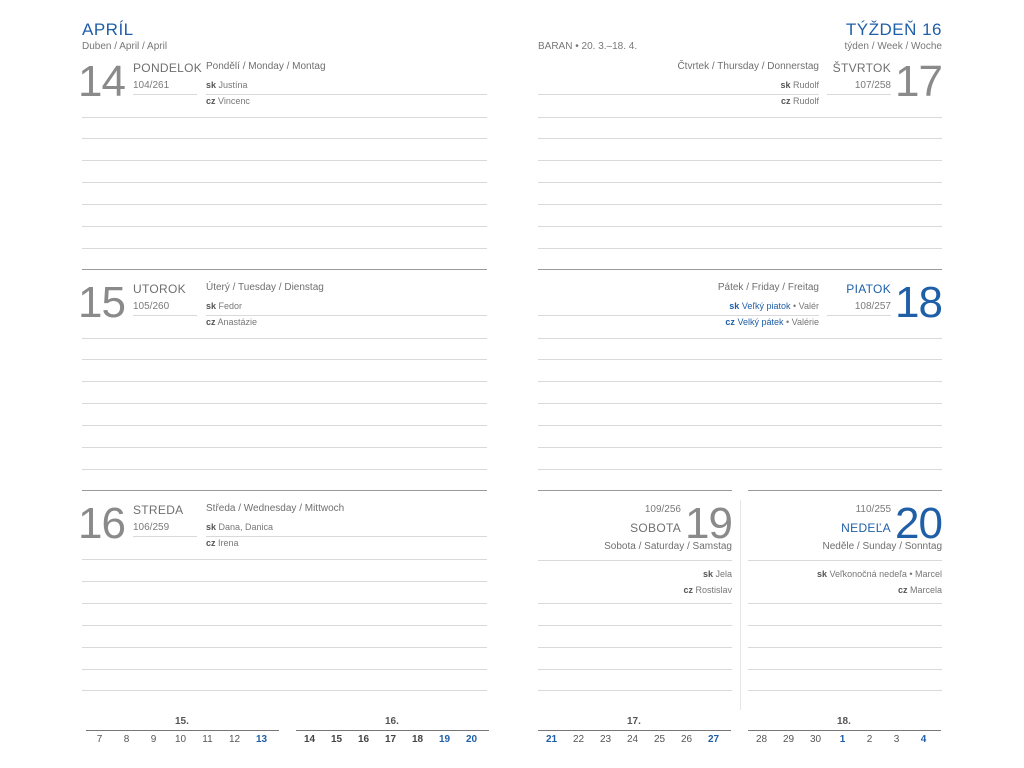 The image size is (1024, 768). Describe the element at coordinates (151, 527) in the screenshot. I see `day-count-16: 106/259` at that location.